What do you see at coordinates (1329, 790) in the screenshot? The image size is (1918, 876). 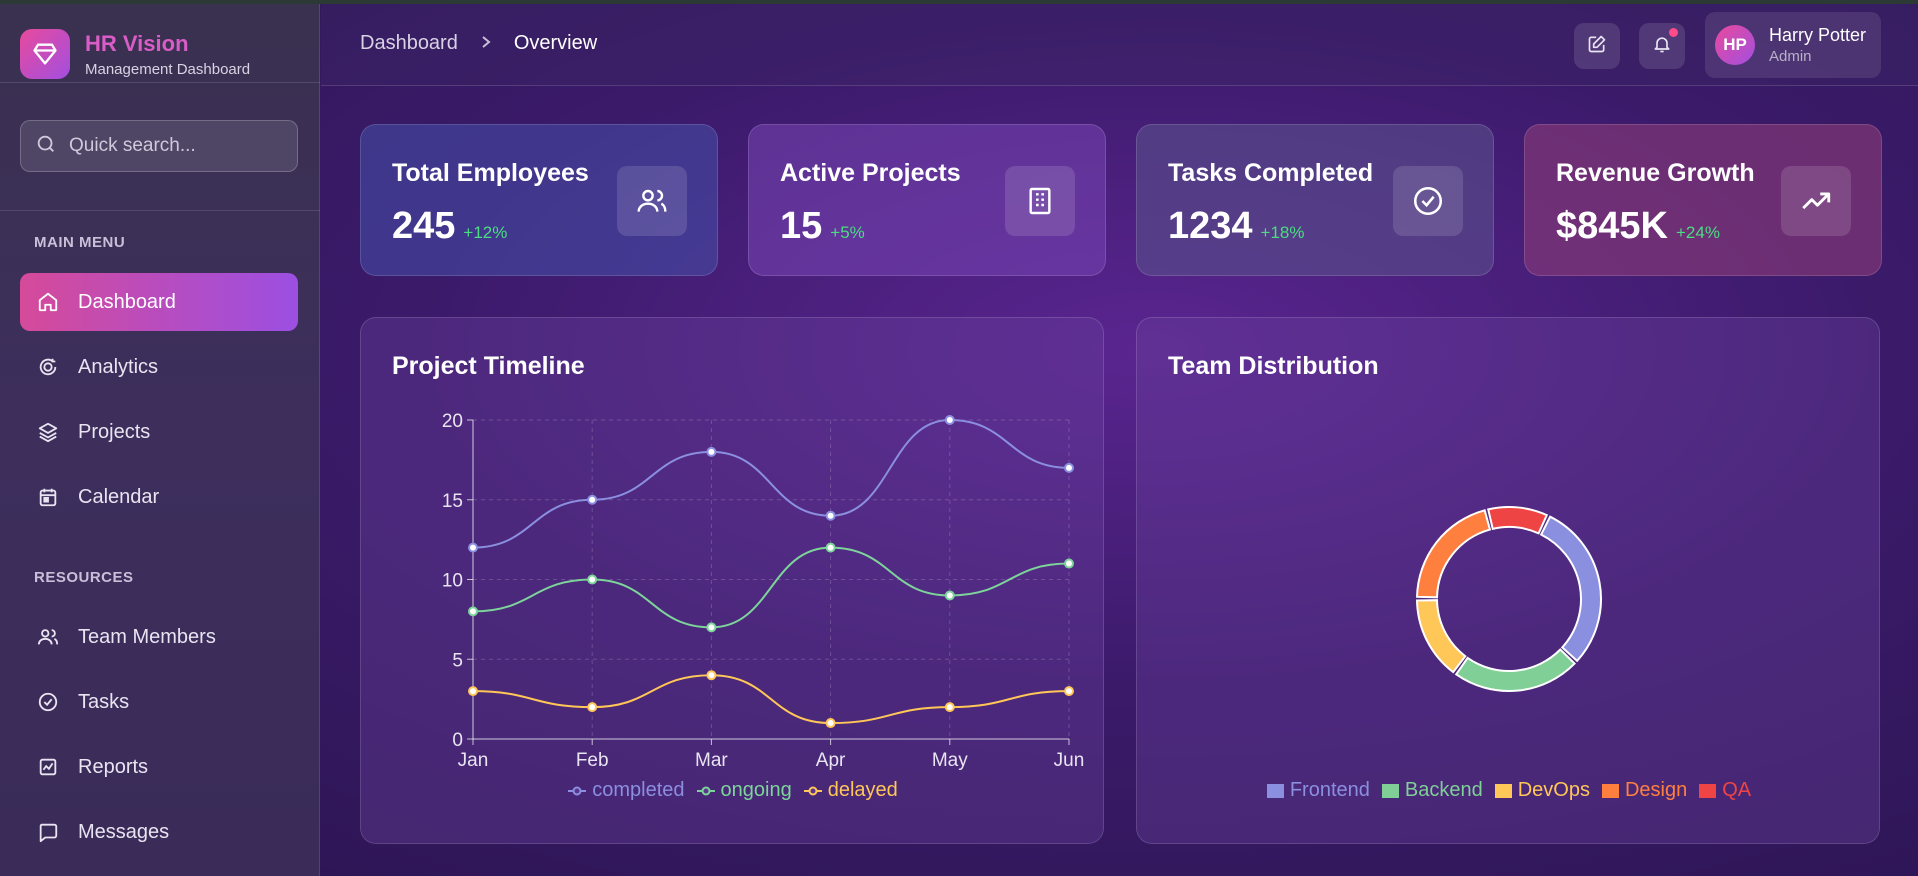 I see `legend-label: Frontend` at bounding box center [1329, 790].